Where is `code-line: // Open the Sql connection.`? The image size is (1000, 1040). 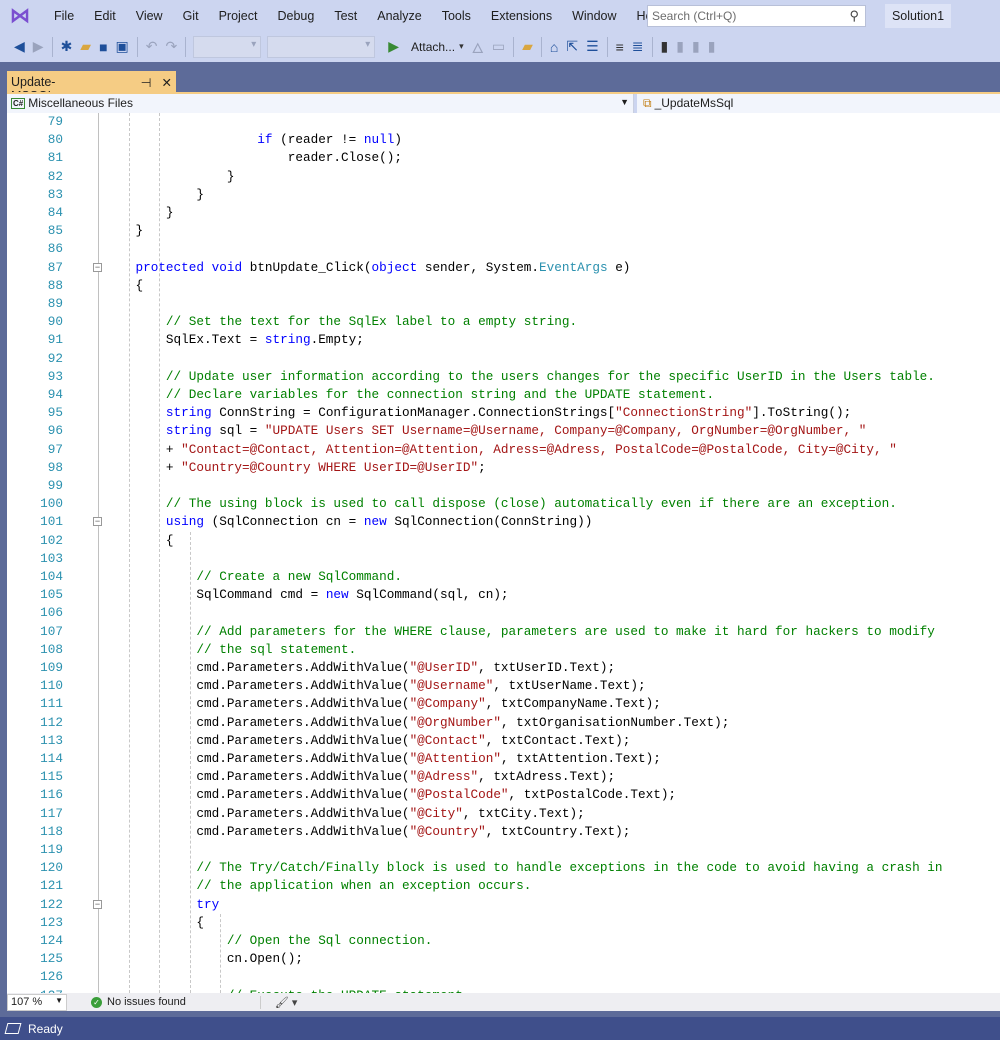 code-line: // Open the Sql connection. is located at coordinates (269, 941).